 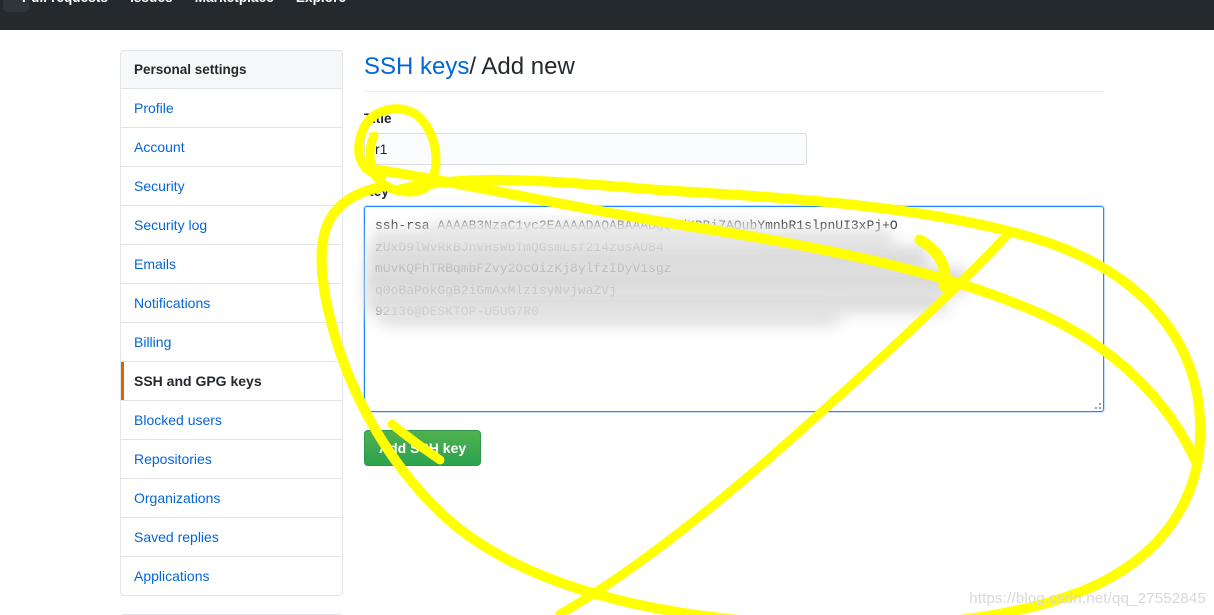 What do you see at coordinates (321, 3) in the screenshot?
I see `nav-link-explore: Explore` at bounding box center [321, 3].